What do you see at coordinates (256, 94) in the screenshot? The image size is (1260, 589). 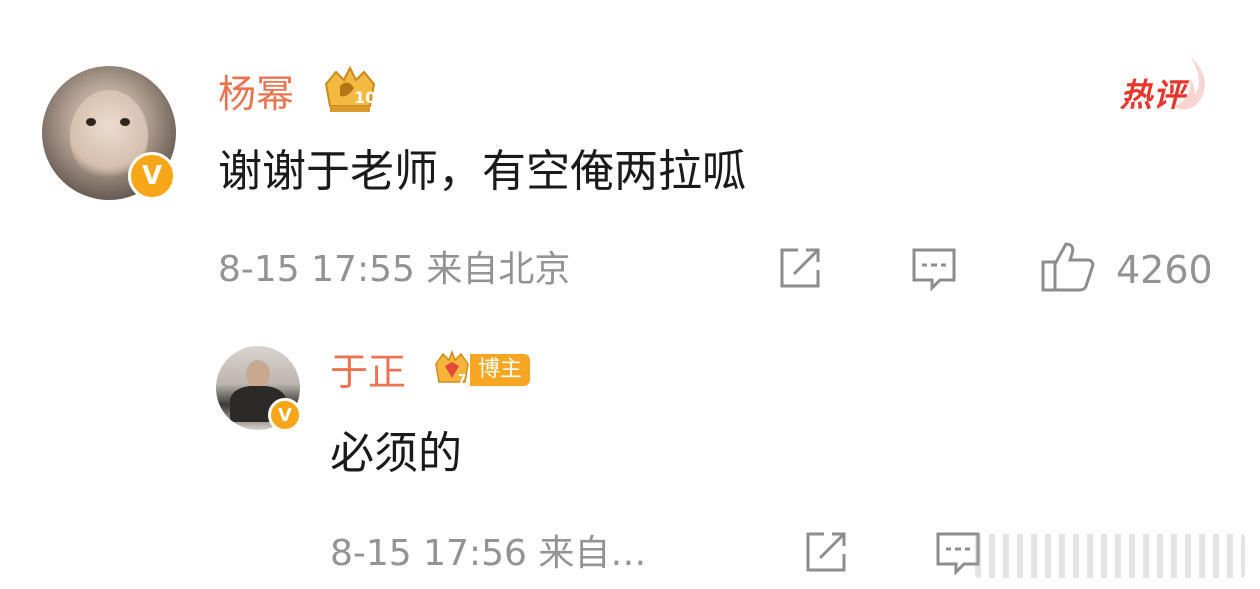 I see `comment-username: 杨幂` at bounding box center [256, 94].